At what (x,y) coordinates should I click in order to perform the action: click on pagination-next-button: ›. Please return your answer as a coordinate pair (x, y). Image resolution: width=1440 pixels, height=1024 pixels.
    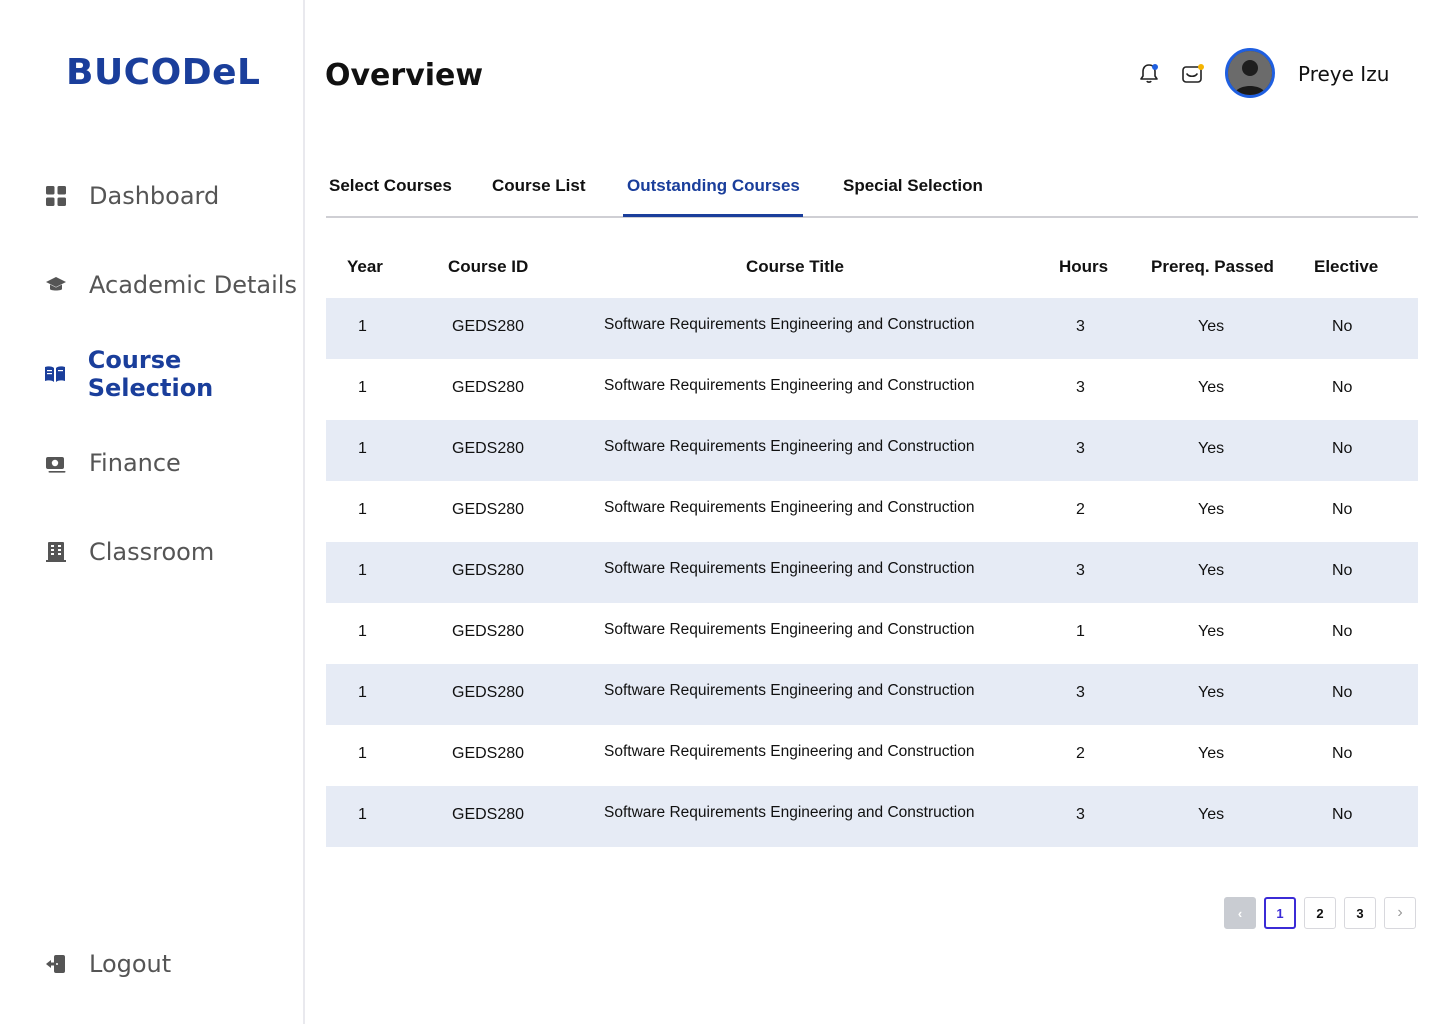
    Looking at the image, I should click on (1400, 913).